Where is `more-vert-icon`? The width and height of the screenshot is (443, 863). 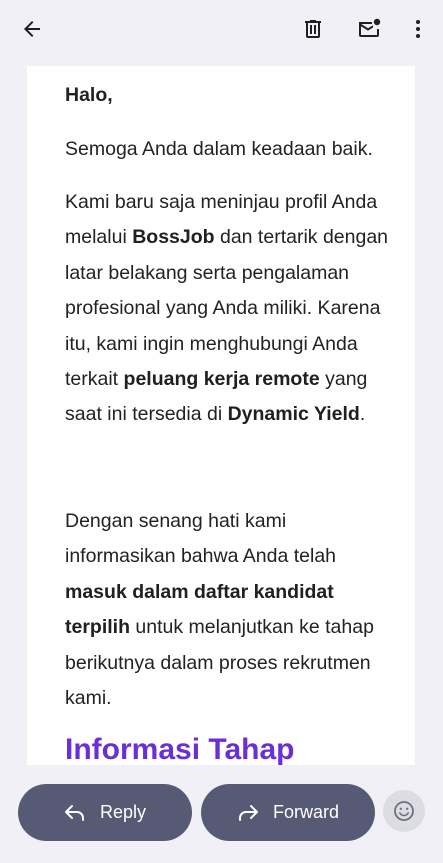 more-vert-icon is located at coordinates (418, 29).